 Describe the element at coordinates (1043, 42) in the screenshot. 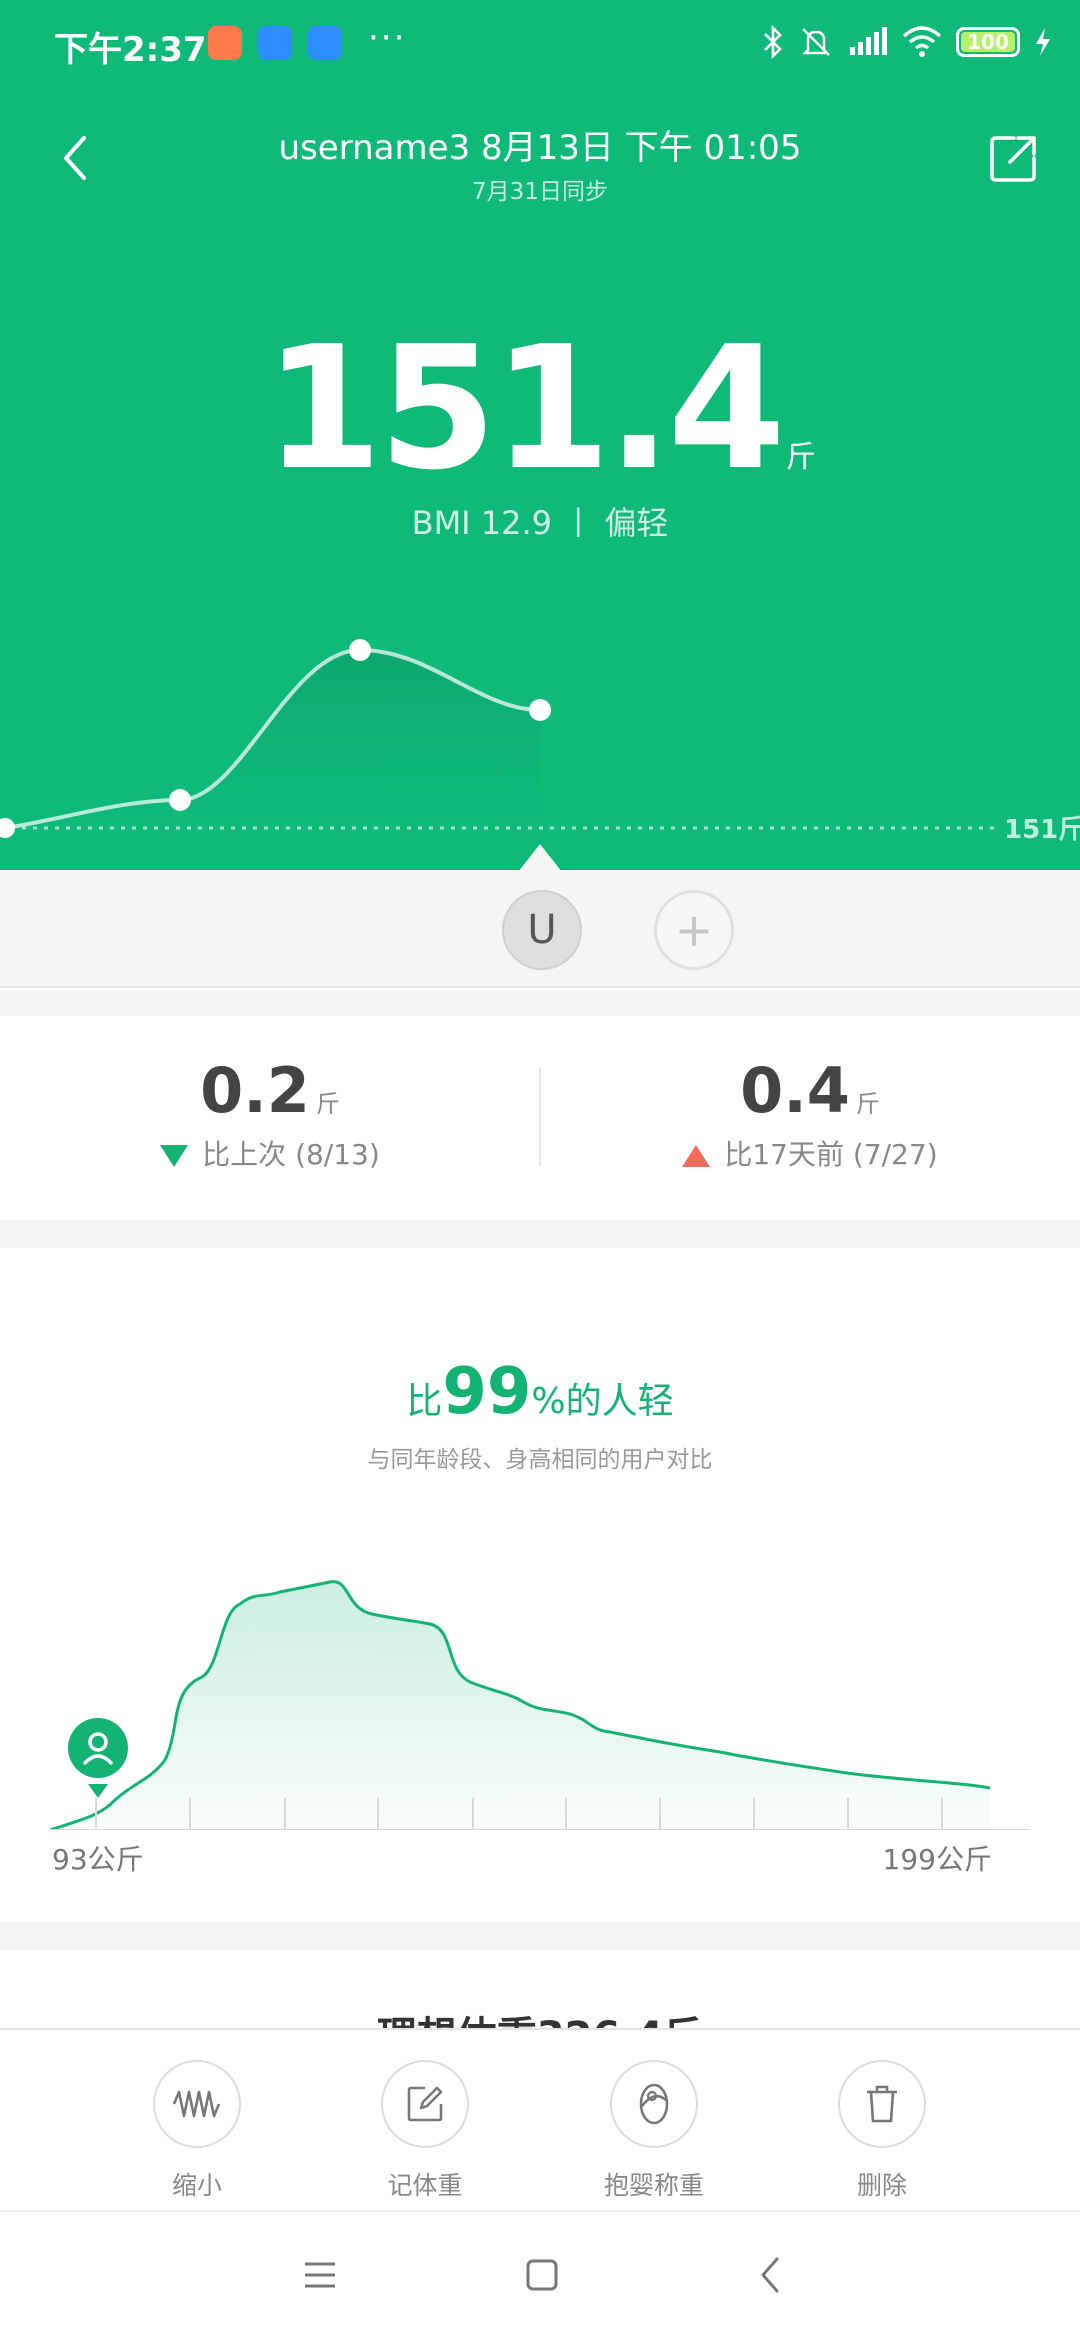

I see `charging-icon` at that location.